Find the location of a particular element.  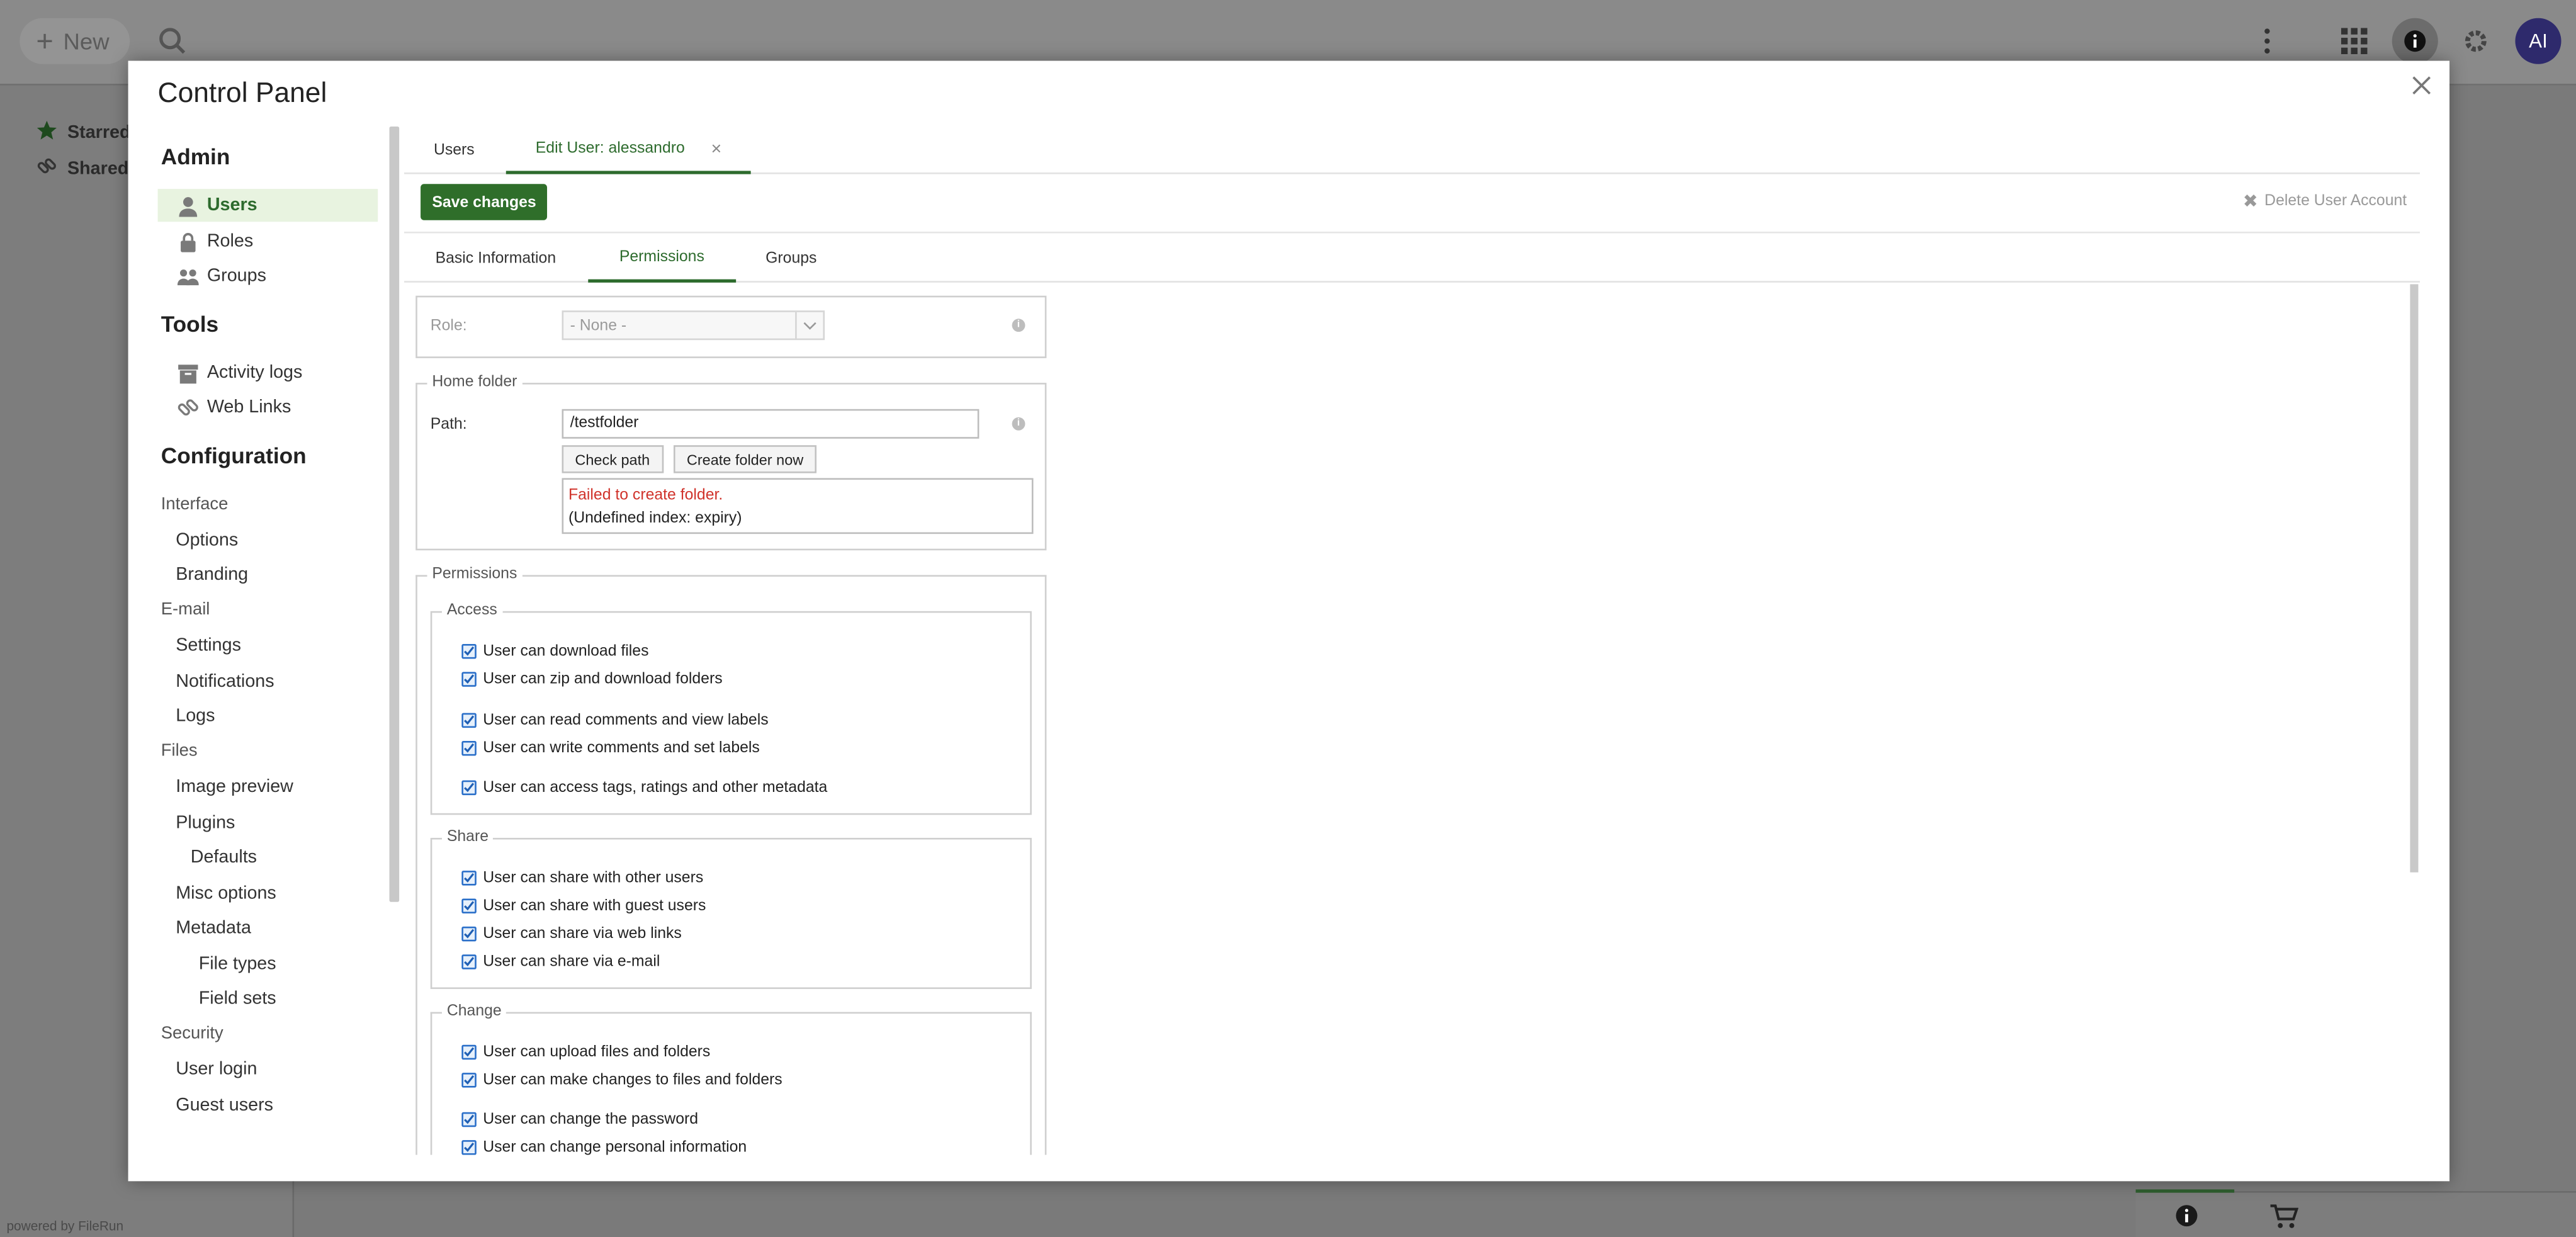

nav-item-label: Users is located at coordinates (231, 205).